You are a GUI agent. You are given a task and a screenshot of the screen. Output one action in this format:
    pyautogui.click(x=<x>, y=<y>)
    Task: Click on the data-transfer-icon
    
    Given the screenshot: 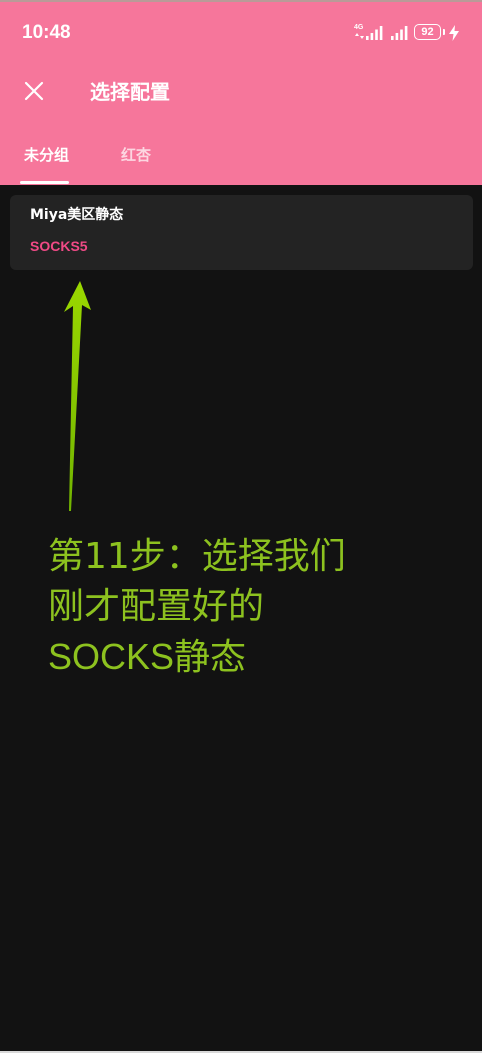 What is the action you would take?
    pyautogui.click(x=359, y=36)
    